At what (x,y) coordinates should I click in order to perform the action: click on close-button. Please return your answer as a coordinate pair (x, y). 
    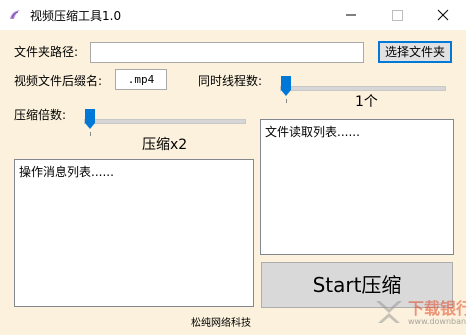
    Looking at the image, I should click on (443, 15).